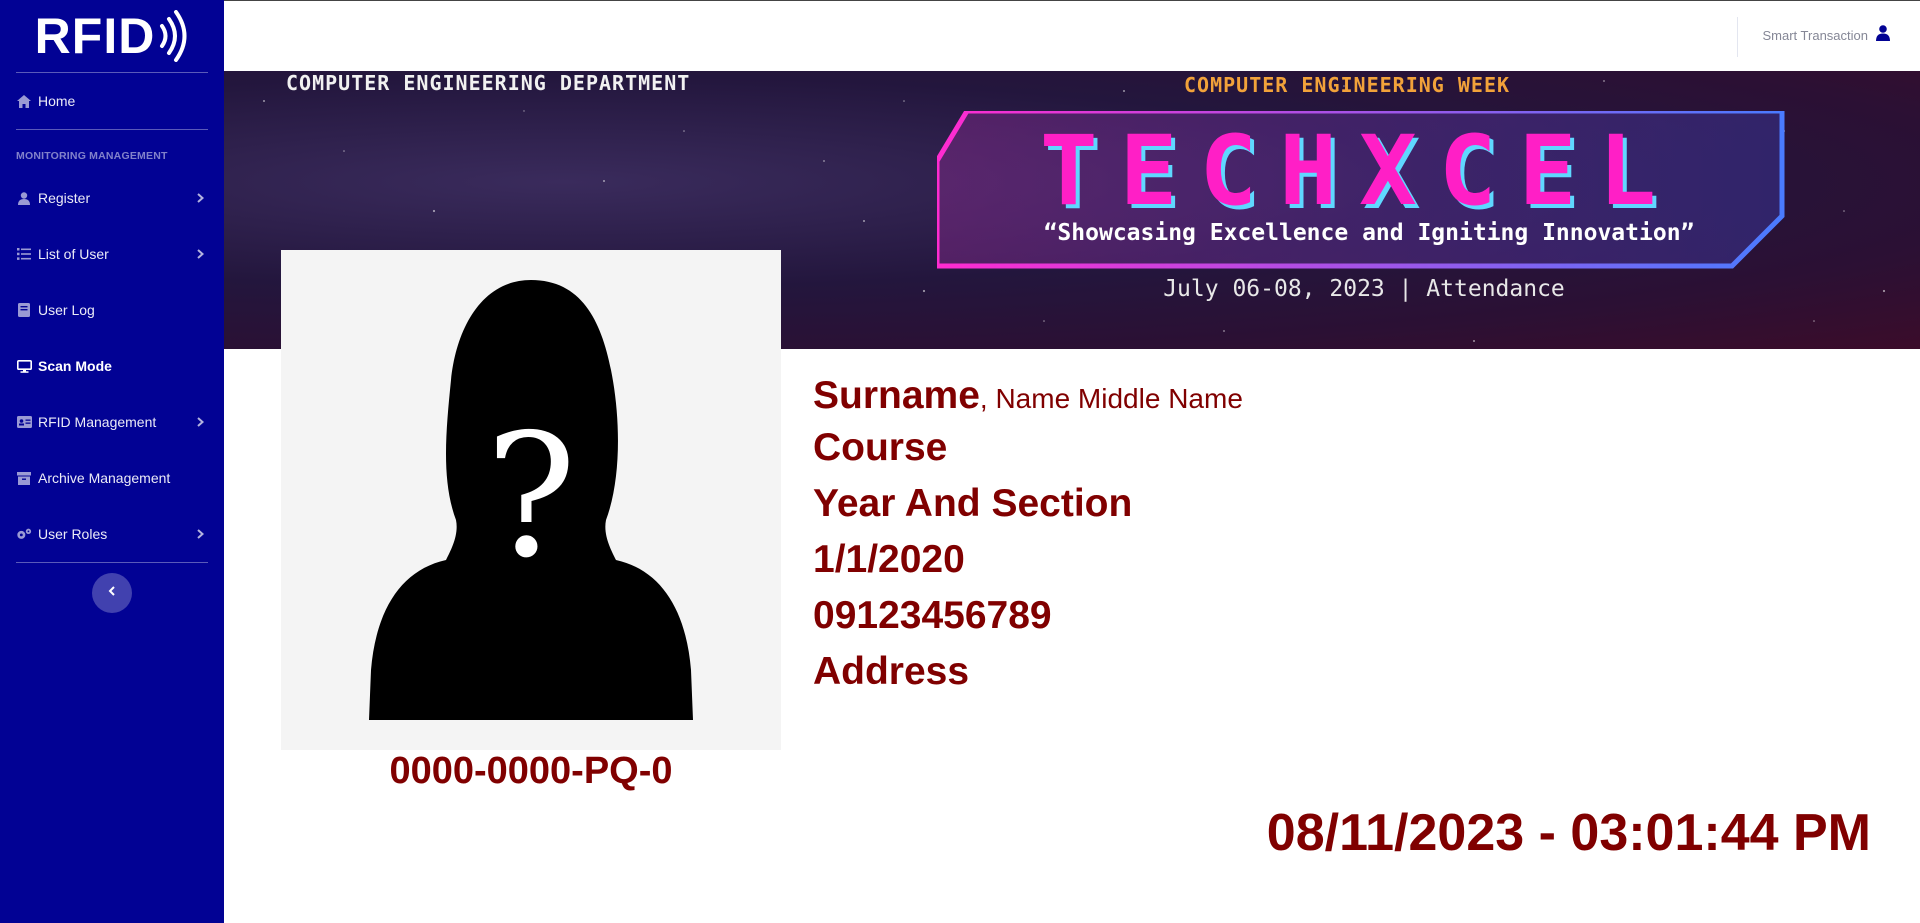  I want to click on archive-icon, so click(24, 478).